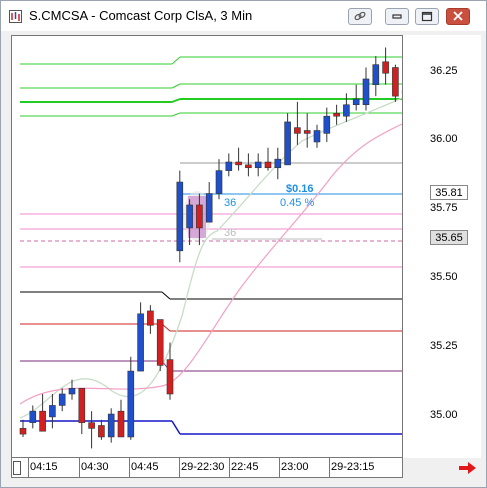 This screenshot has height=488, width=487. Describe the element at coordinates (444, 208) in the screenshot. I see `price-tick: 35.75` at that location.